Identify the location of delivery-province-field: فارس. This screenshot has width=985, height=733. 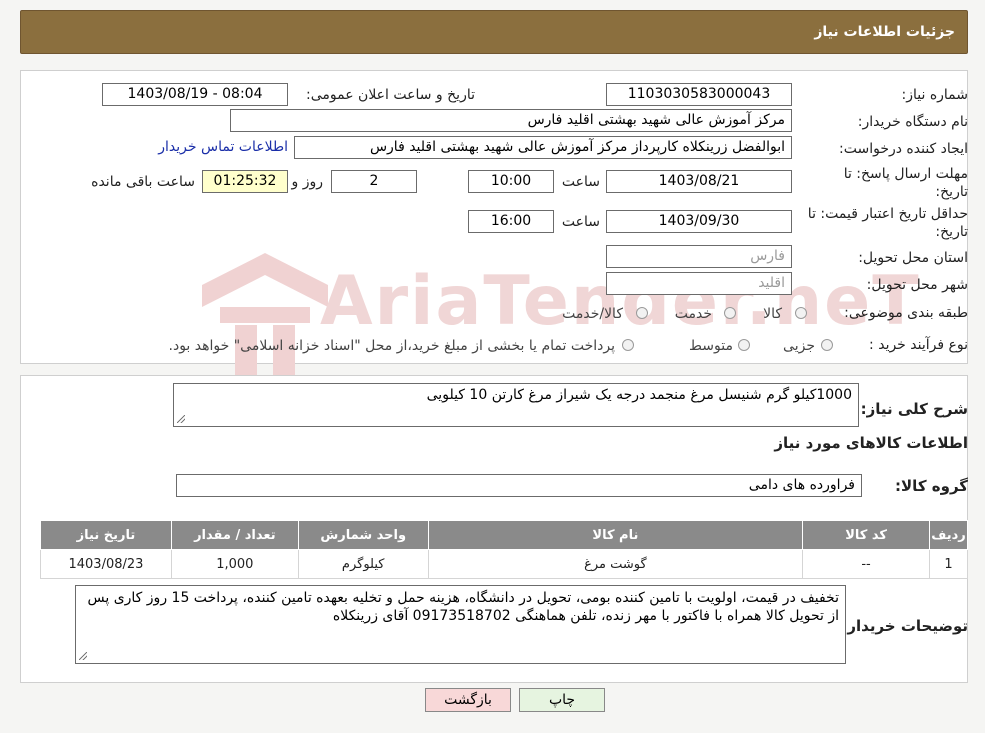
(699, 256).